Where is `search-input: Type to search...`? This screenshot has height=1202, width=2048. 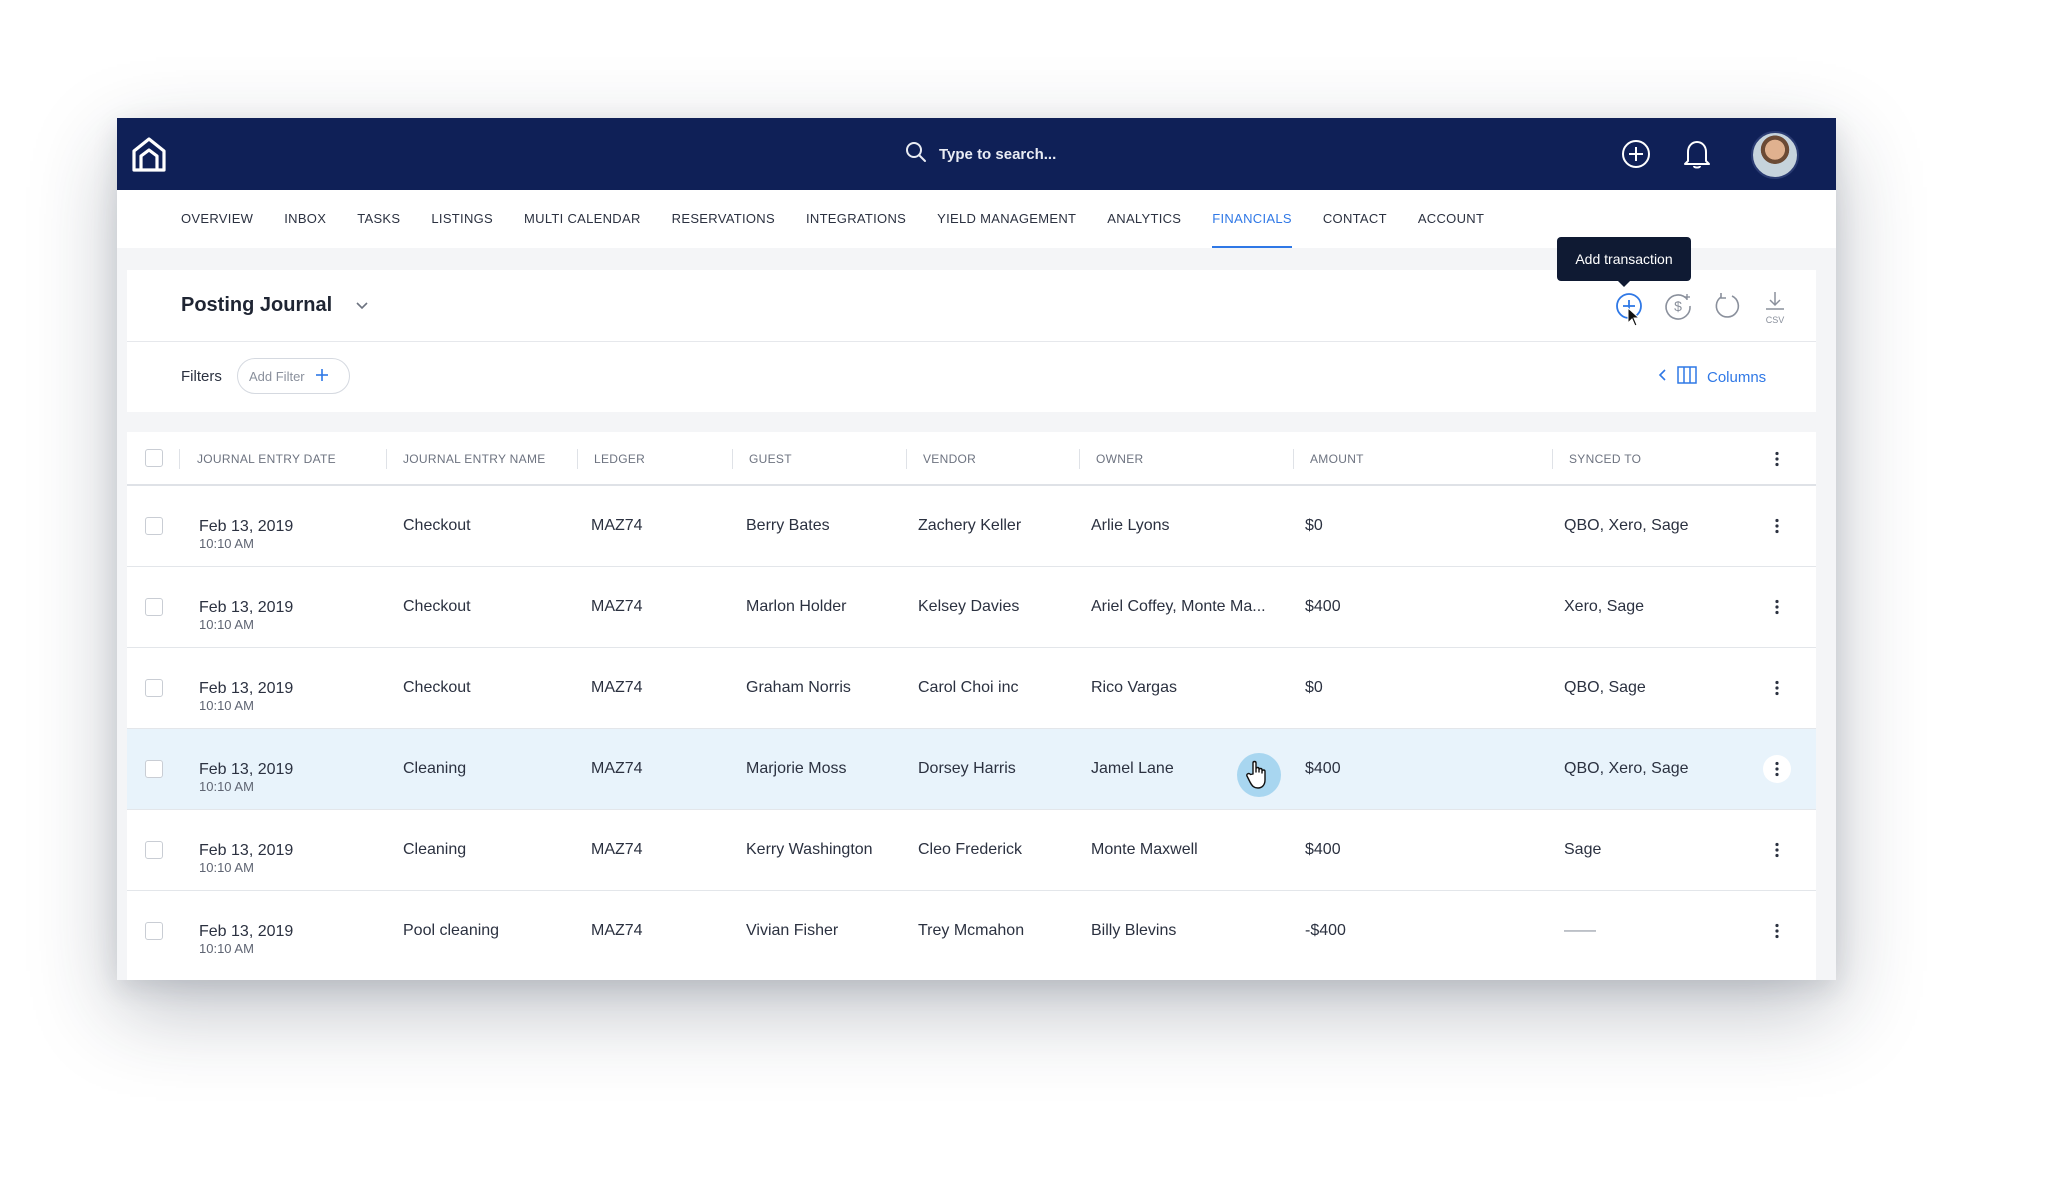
search-input: Type to search... is located at coordinates (997, 154).